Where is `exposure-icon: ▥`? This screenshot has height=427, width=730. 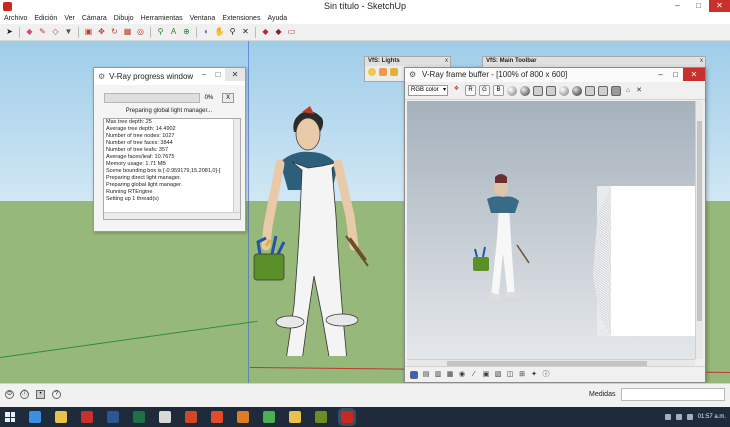
exposure-icon: ▥ is located at coordinates (438, 375).